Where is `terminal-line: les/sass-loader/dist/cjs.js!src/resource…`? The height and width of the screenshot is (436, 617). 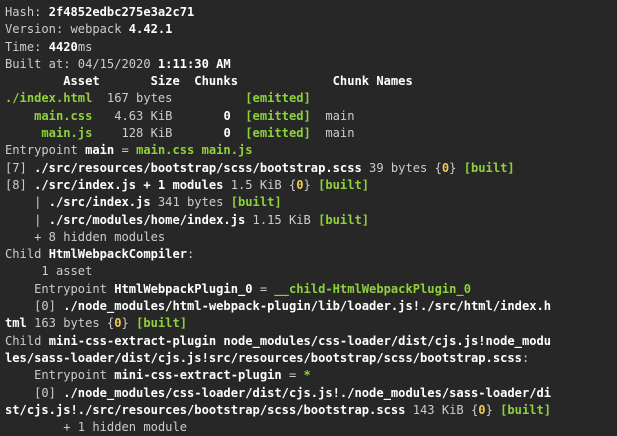
terminal-line: les/sass-loader/dist/cjs.js!src/resource… is located at coordinates (311, 358).